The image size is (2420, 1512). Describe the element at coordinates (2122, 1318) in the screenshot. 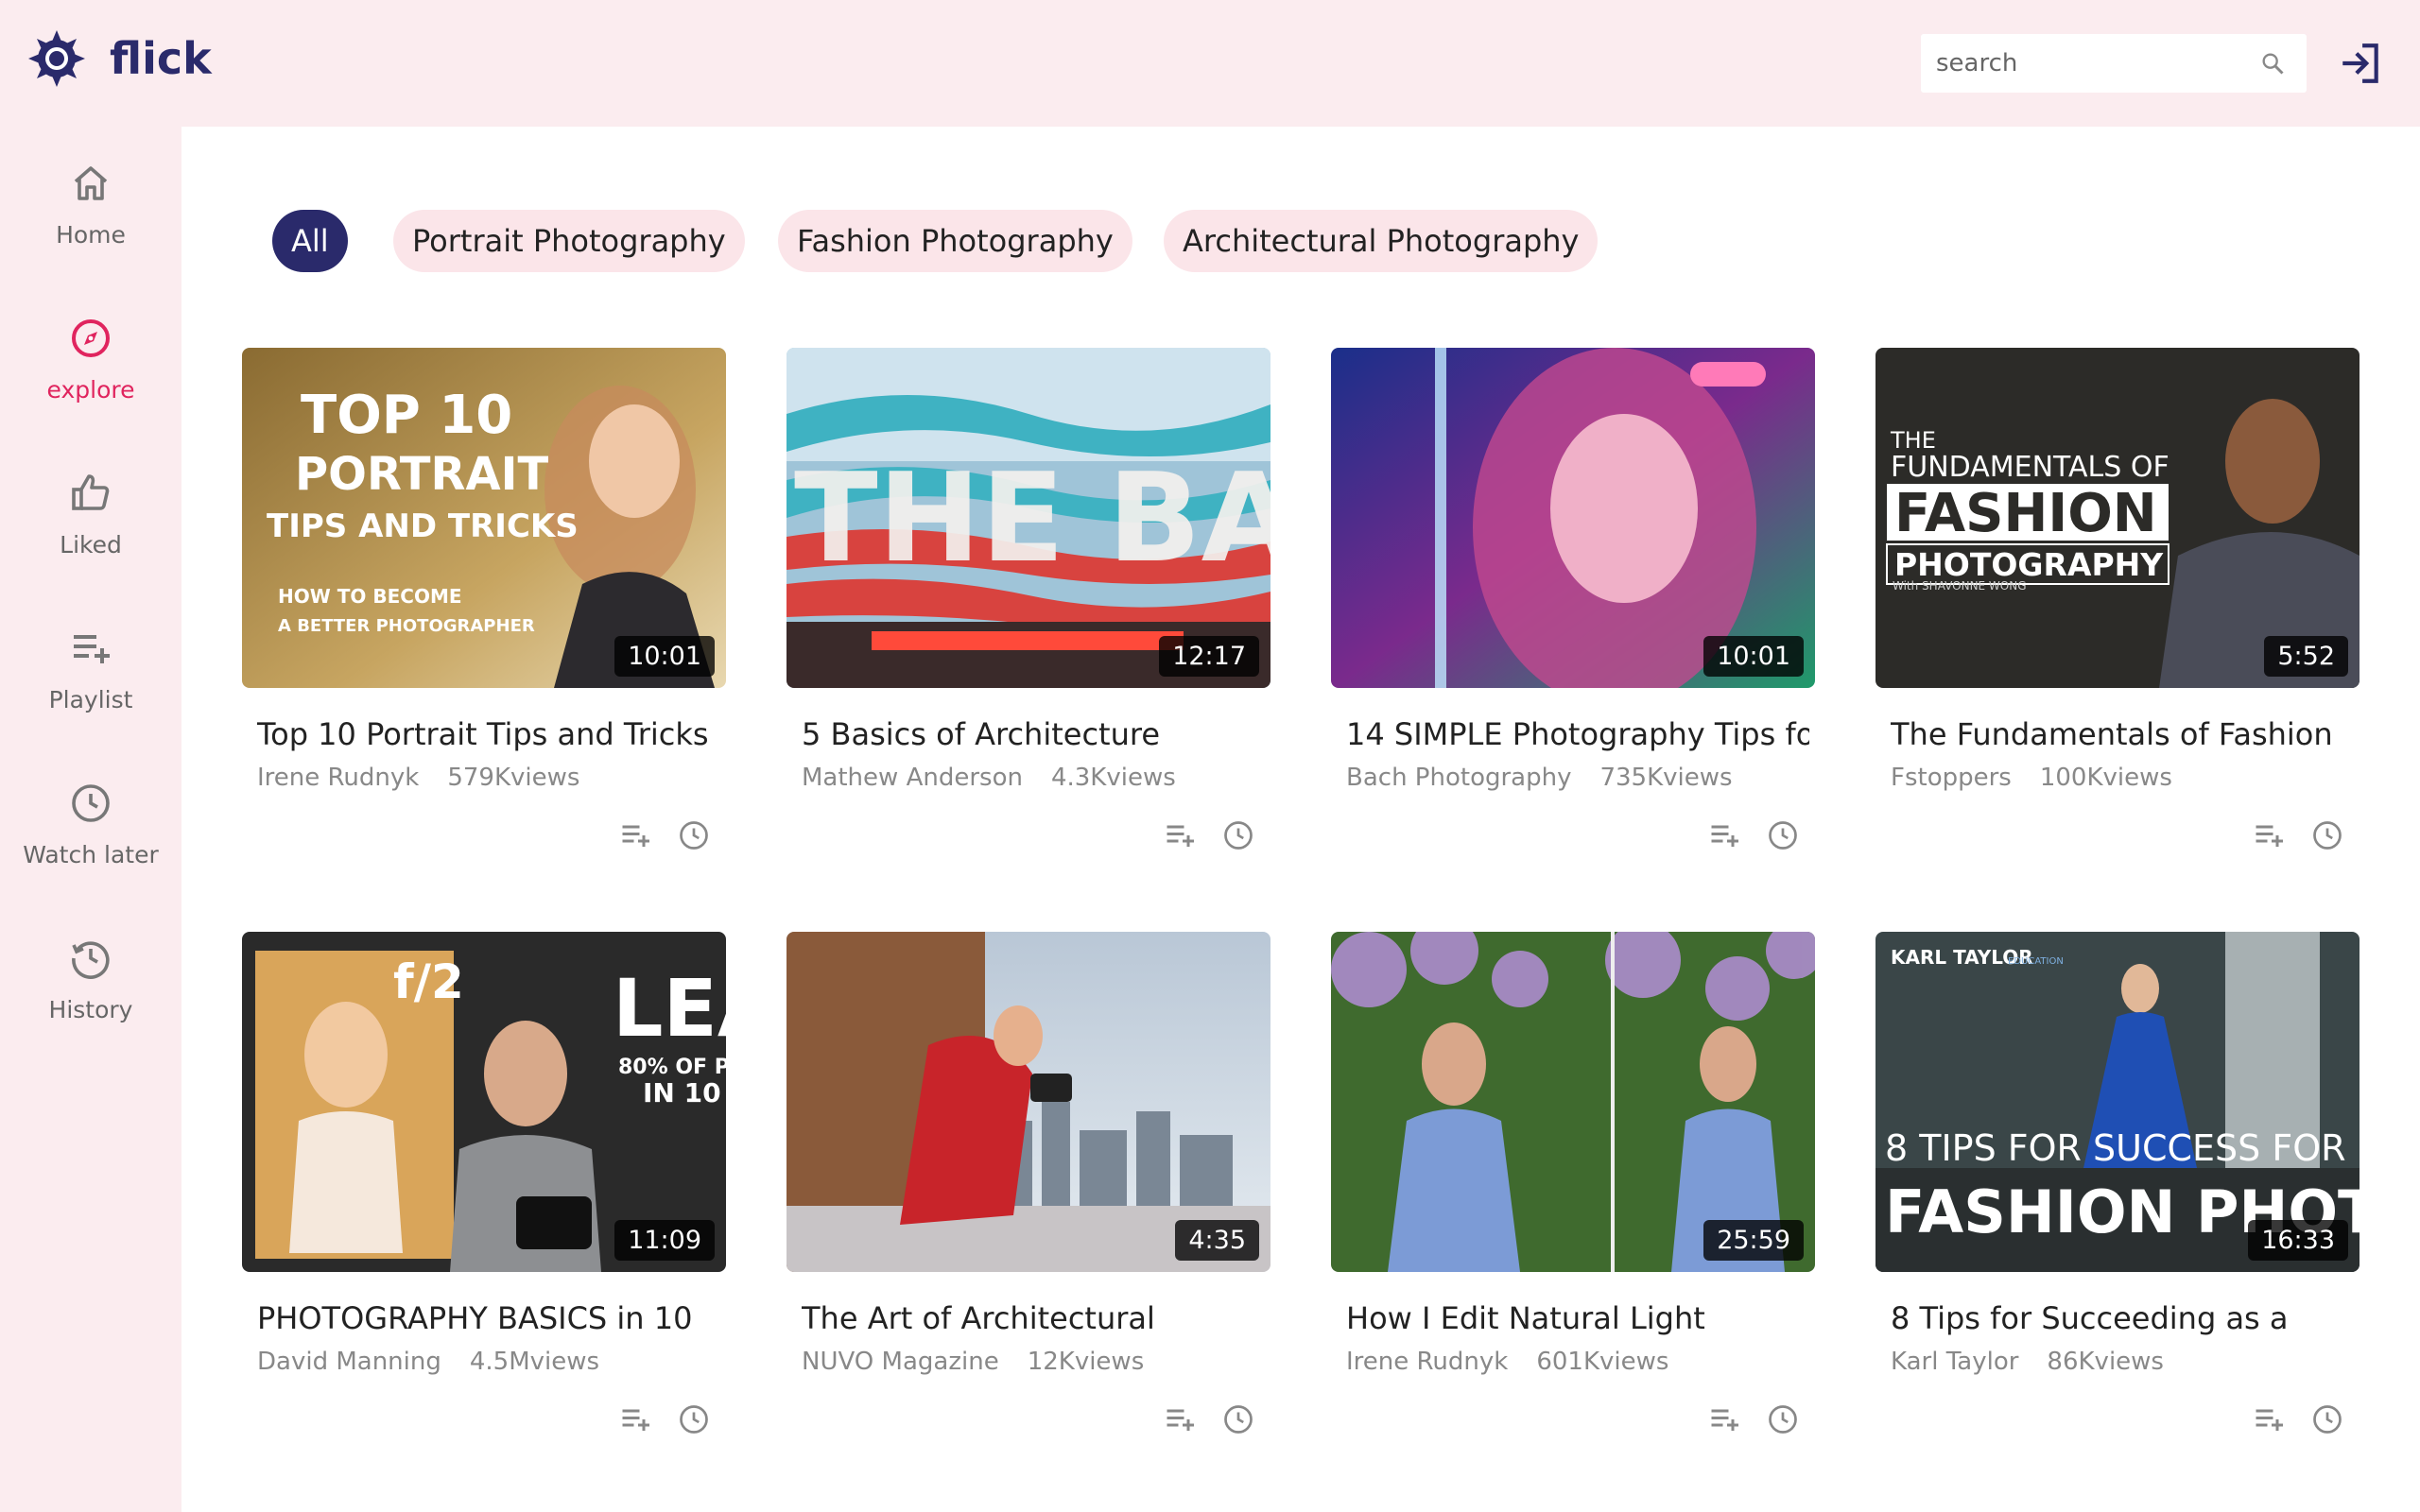

I see `video-title: 8 Tips for Succeeding as a` at that location.